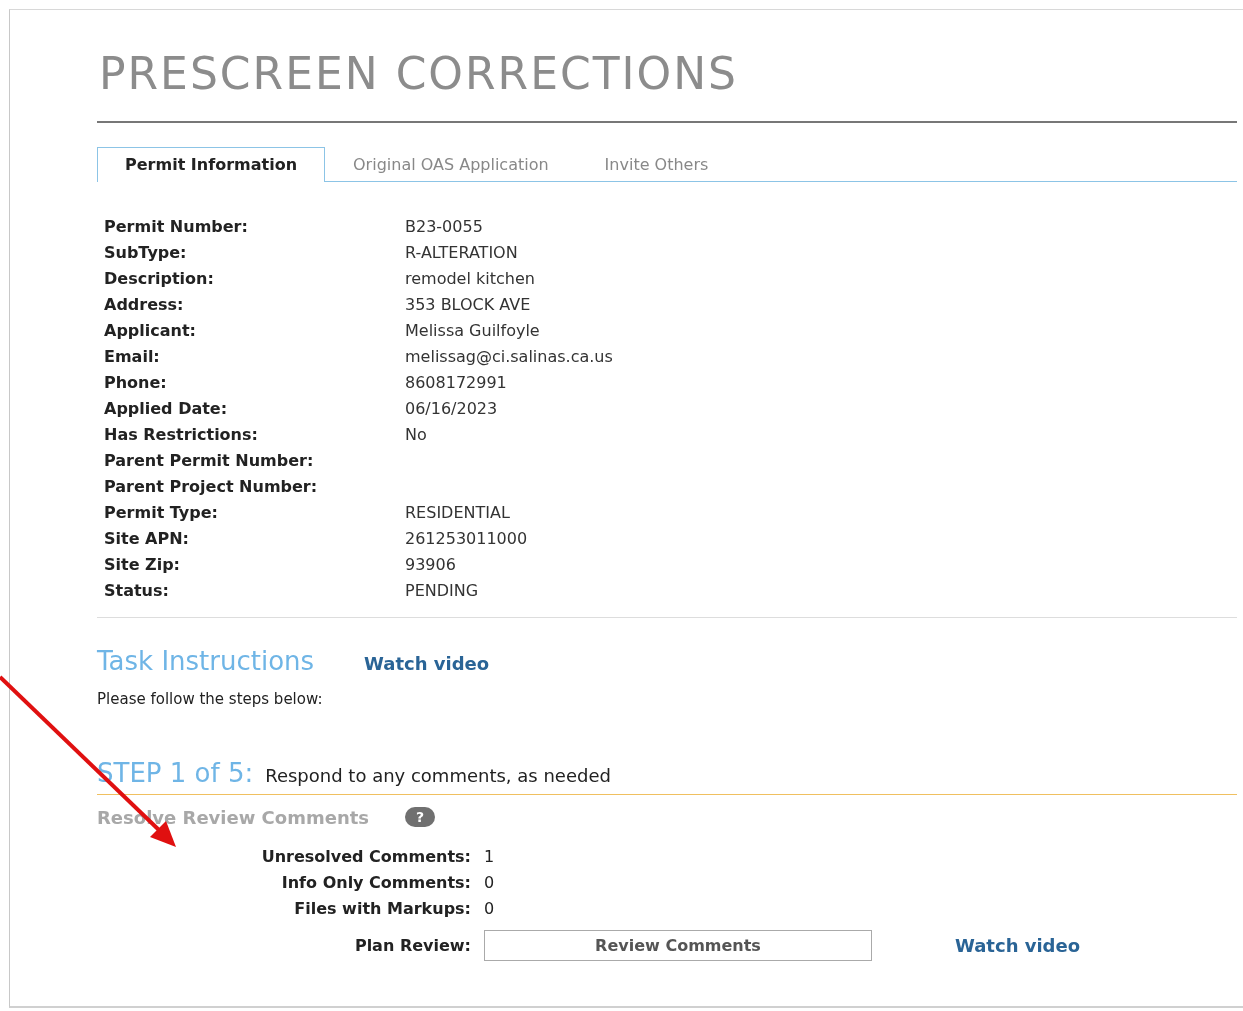 The height and width of the screenshot is (1011, 1243). What do you see at coordinates (181, 434) in the screenshot?
I see `field-label: Has Restrictions:` at bounding box center [181, 434].